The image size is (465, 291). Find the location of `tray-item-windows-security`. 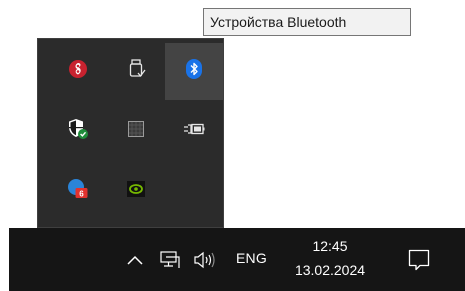

tray-item-windows-security is located at coordinates (78, 131).